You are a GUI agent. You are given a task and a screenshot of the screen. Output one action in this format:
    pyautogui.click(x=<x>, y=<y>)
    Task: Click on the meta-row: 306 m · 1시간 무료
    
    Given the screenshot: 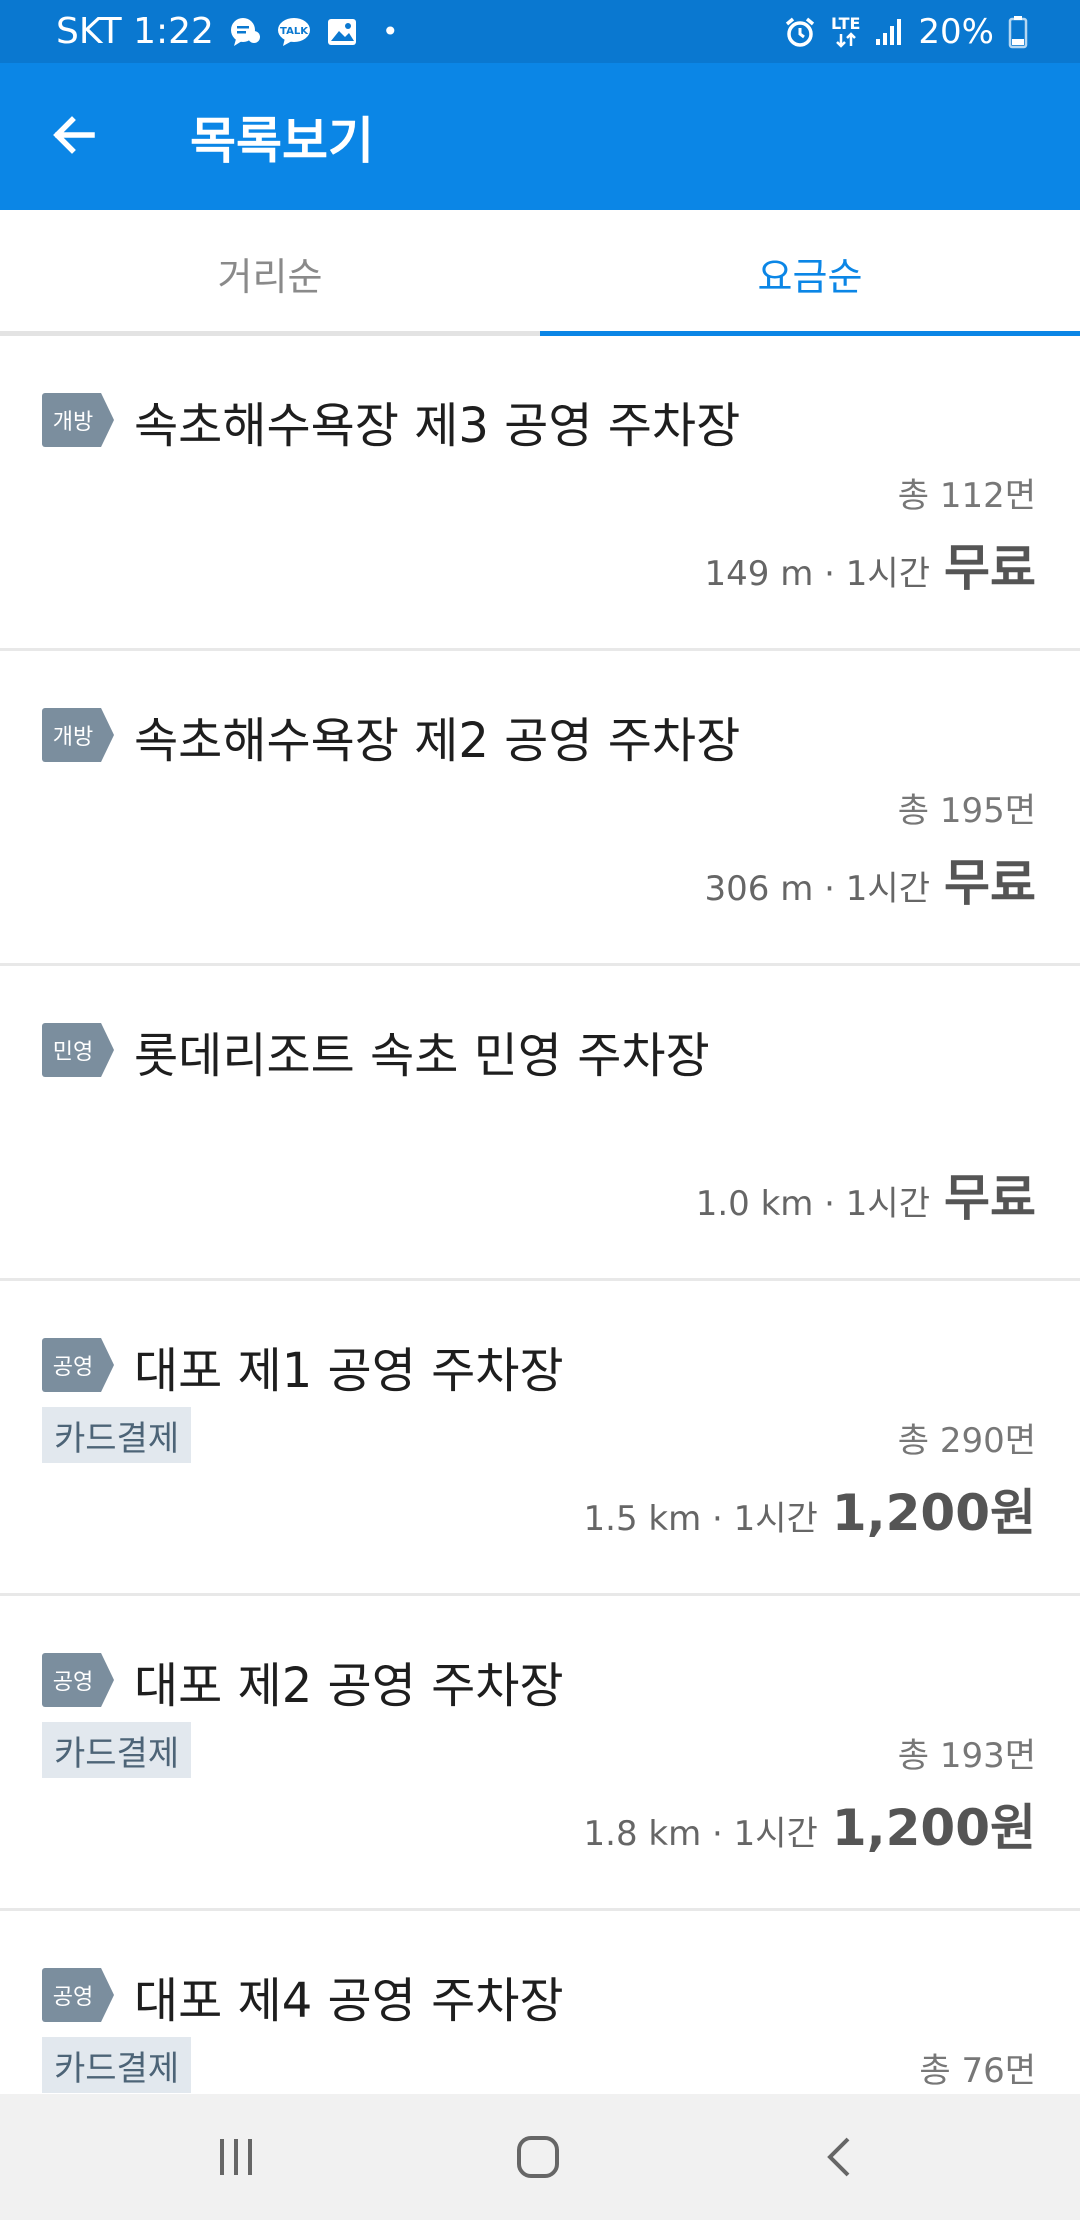 What is the action you would take?
    pyautogui.click(x=870, y=879)
    